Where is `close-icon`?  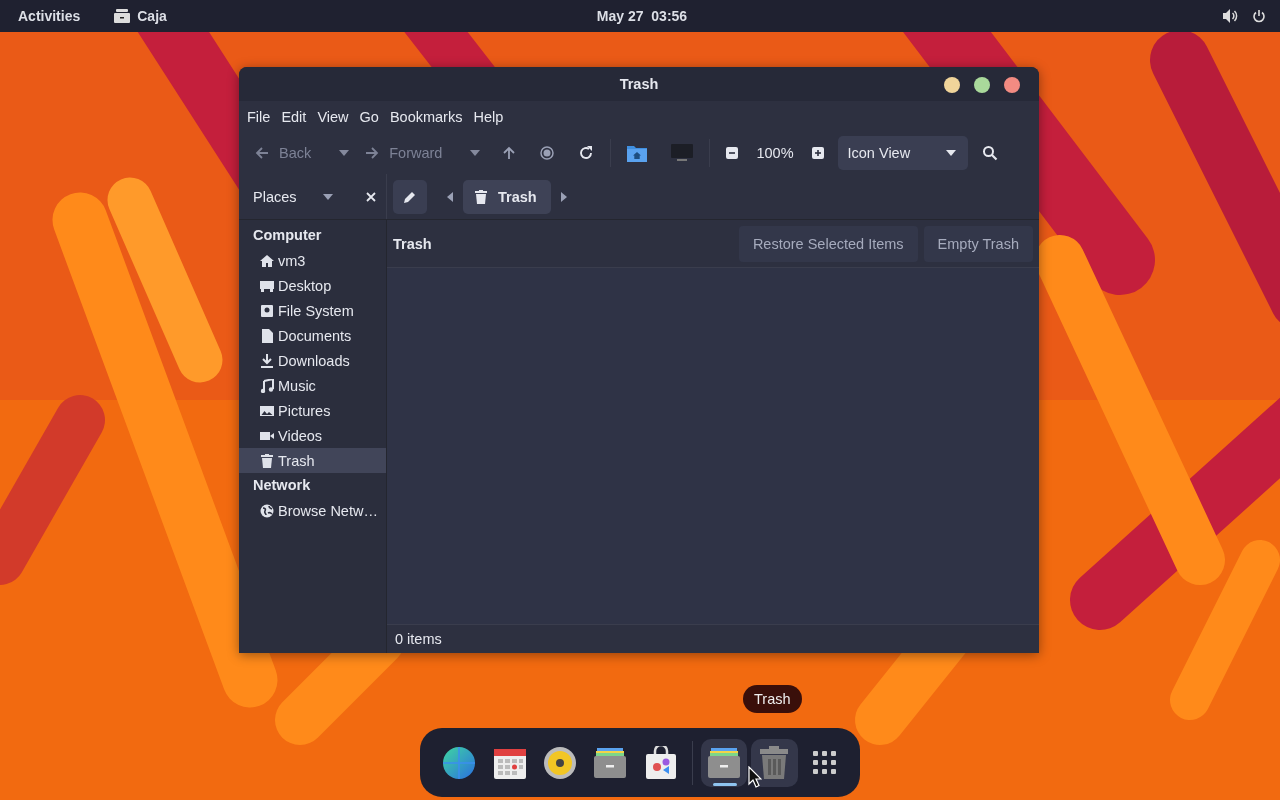
close-icon is located at coordinates (371, 196).